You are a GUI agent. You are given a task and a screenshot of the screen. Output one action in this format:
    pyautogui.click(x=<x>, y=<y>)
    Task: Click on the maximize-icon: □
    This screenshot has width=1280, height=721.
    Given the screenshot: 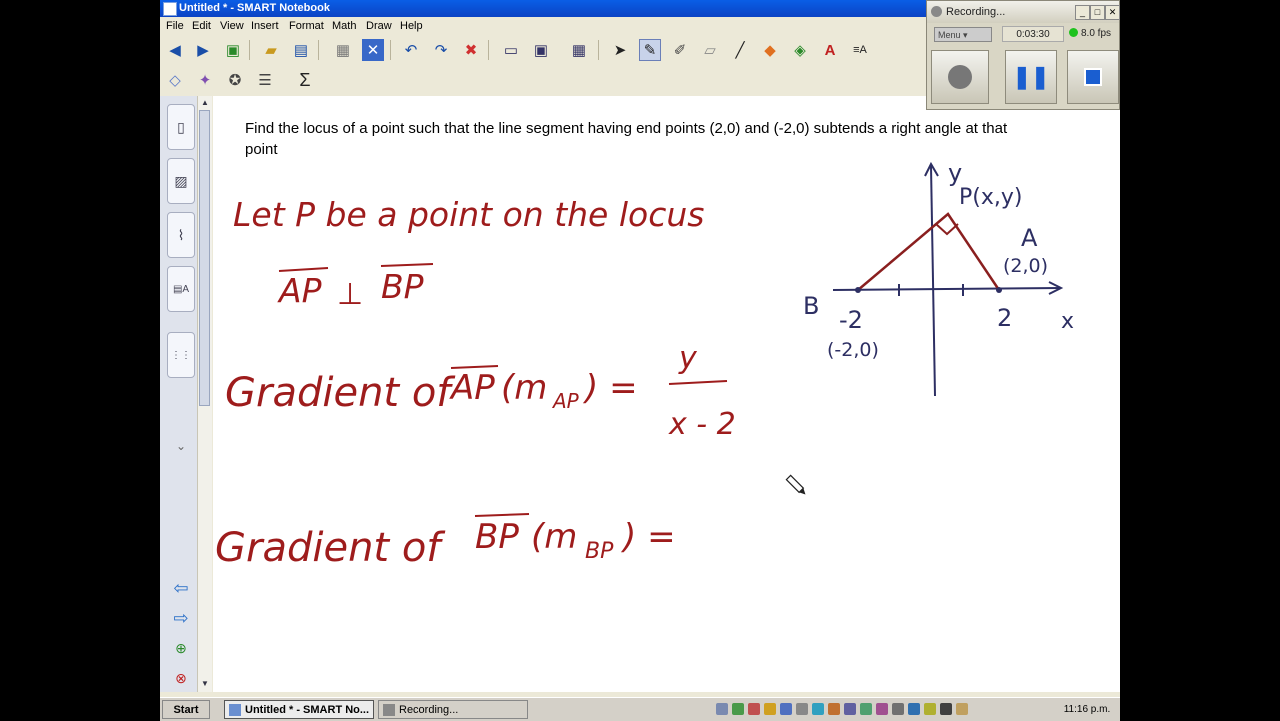 What is the action you would take?
    pyautogui.click(x=1097, y=12)
    